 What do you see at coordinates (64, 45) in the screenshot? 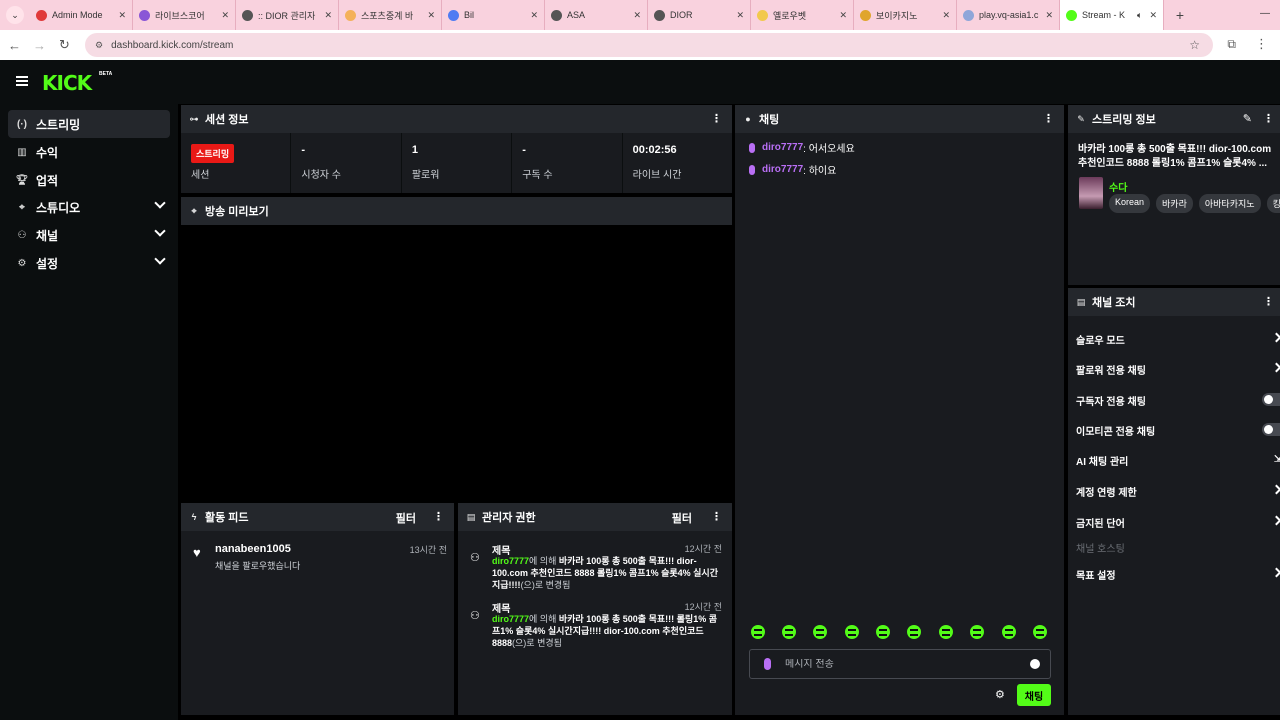
I see `reload-icon: ↻` at bounding box center [64, 45].